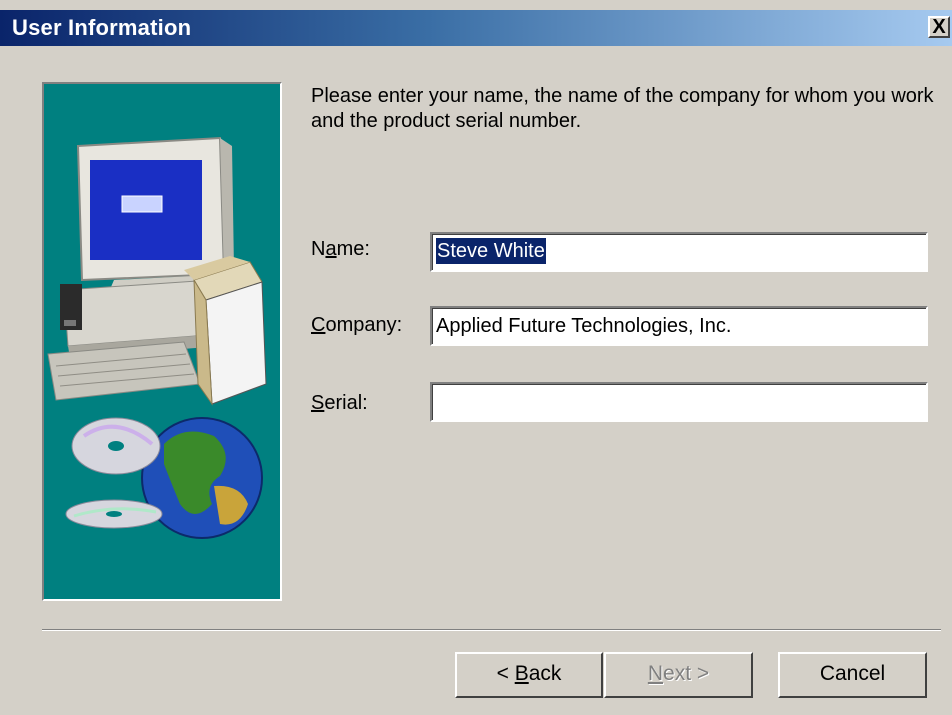  I want to click on serial-label: Serial:, so click(339, 403).